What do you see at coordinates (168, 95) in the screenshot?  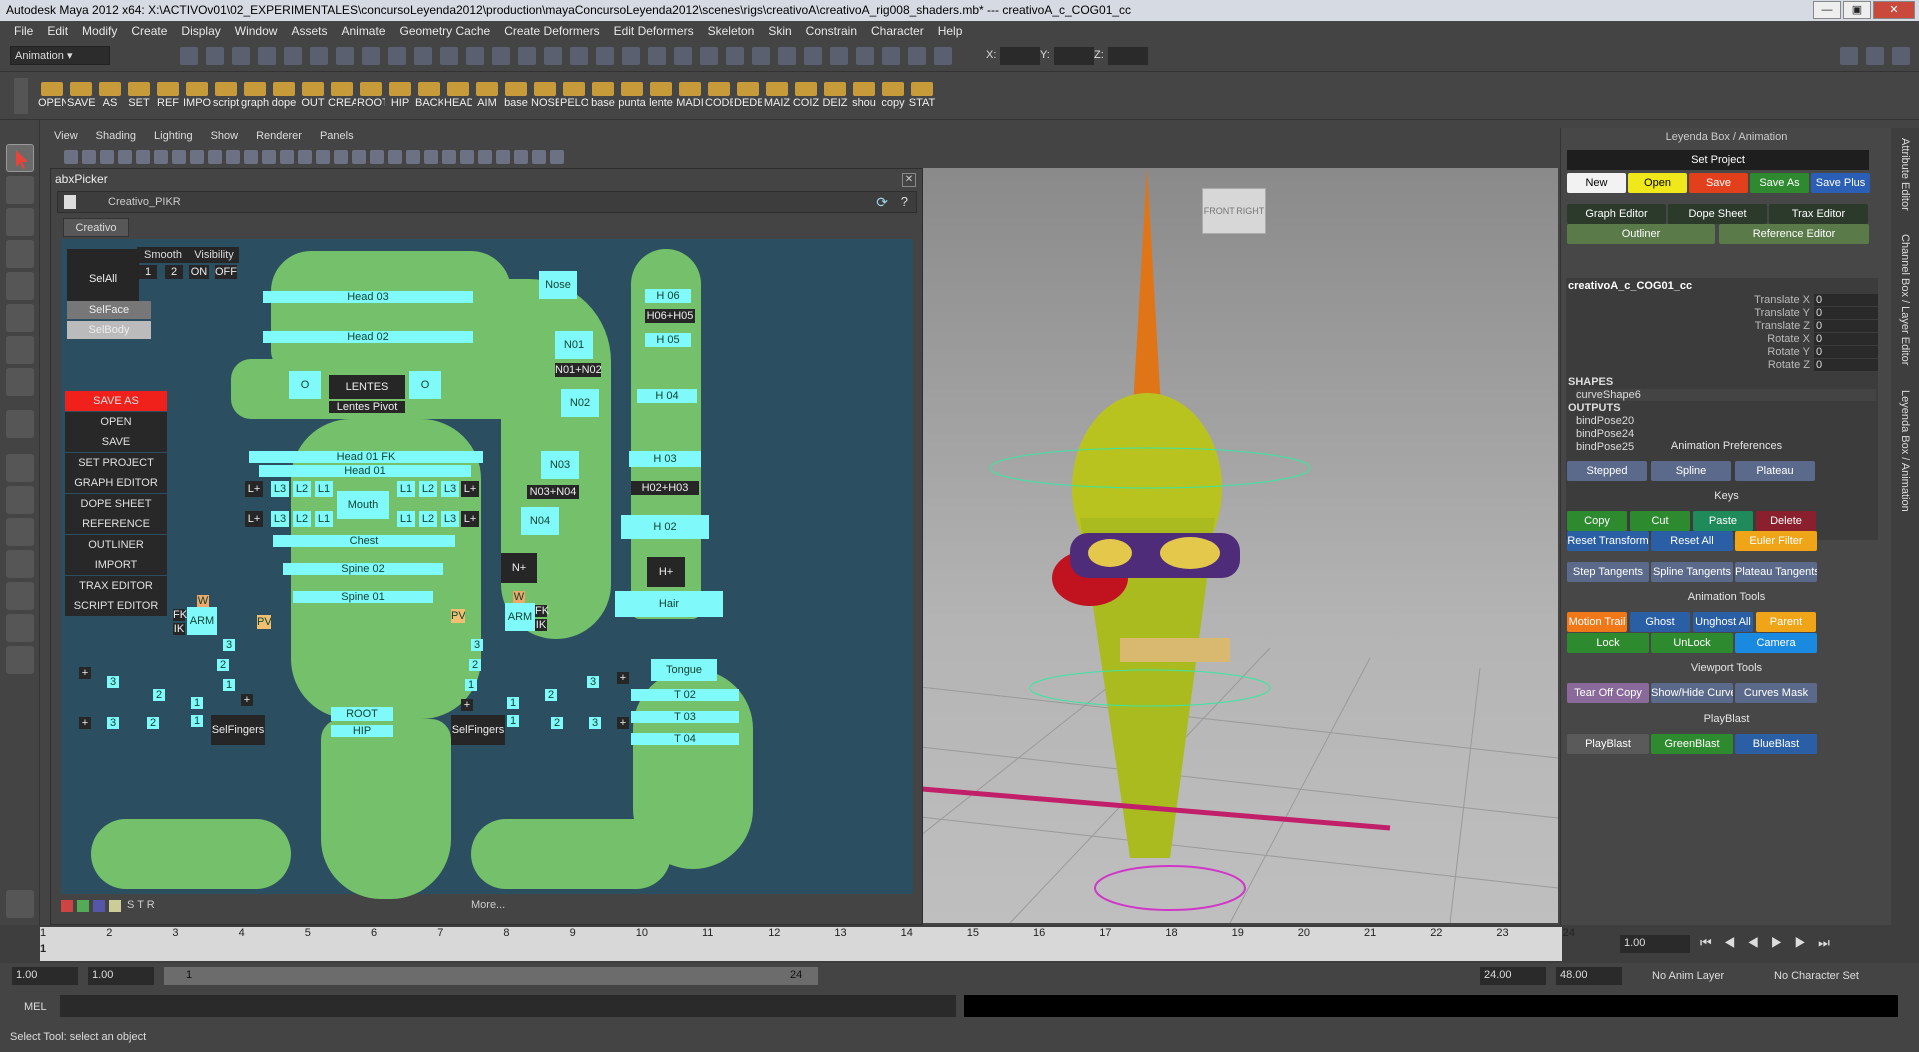 I see `shelf-button-ref: REF` at bounding box center [168, 95].